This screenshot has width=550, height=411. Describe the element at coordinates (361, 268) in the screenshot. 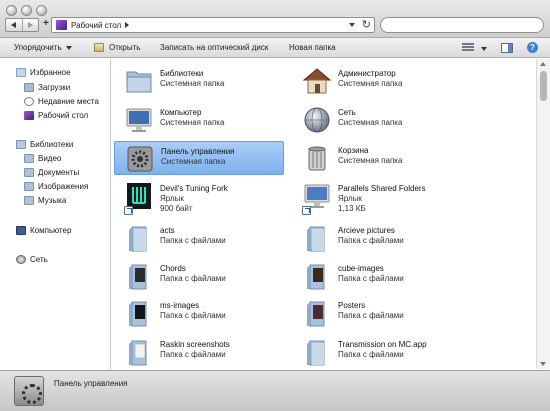

I see `item-name: cube-images` at that location.